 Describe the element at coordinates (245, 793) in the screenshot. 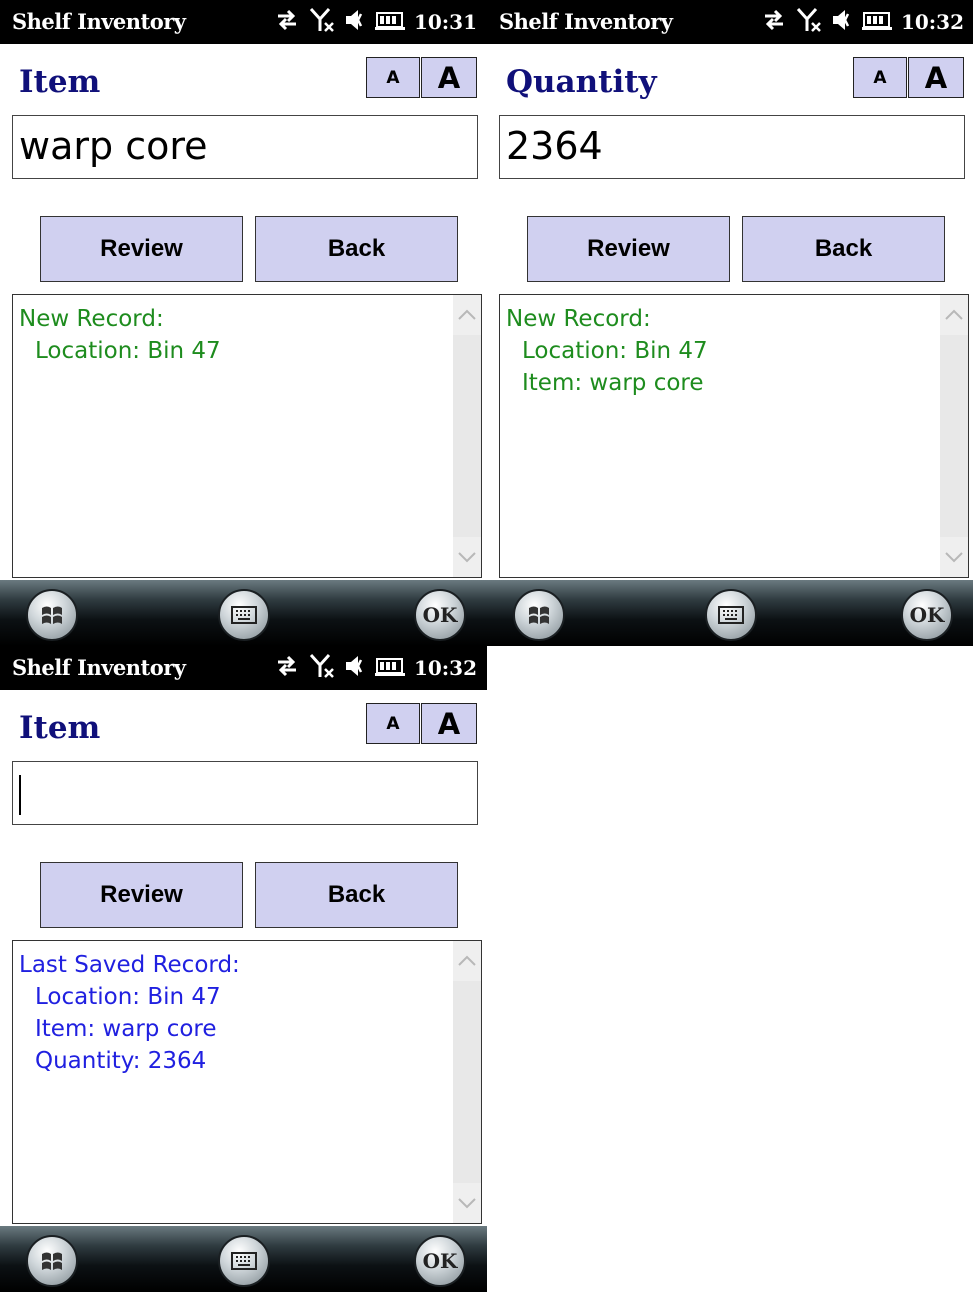

I see `item-input` at that location.